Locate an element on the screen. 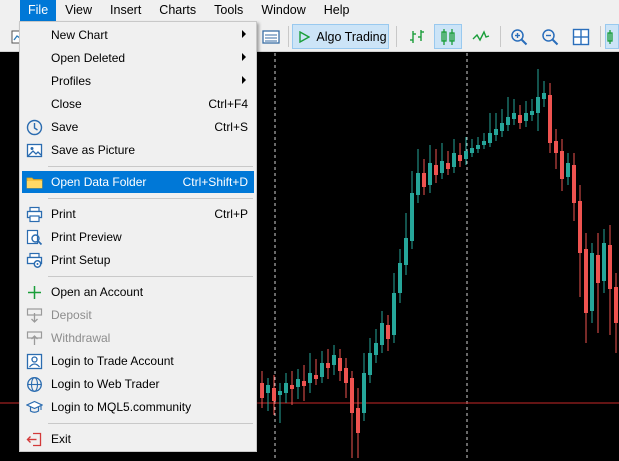  zoom-out-icon is located at coordinates (550, 36).